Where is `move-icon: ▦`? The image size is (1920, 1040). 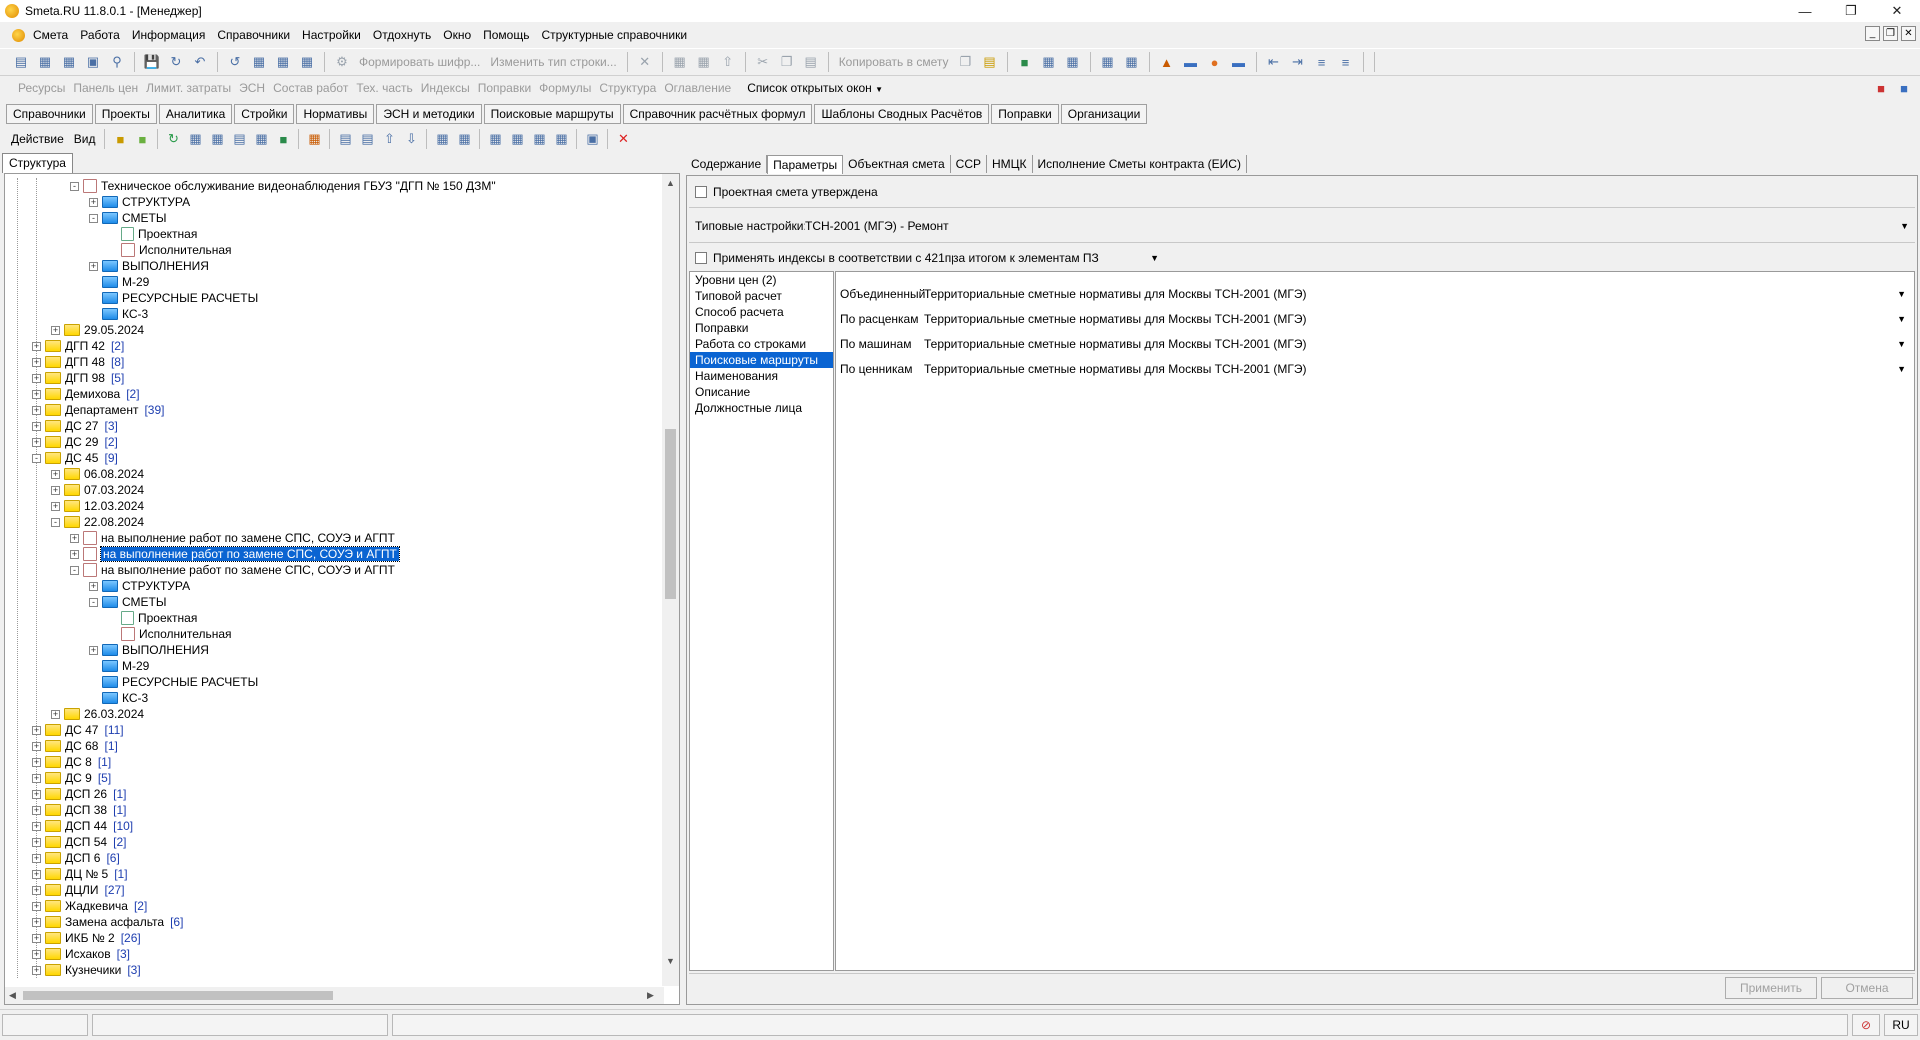 move-icon: ▦ is located at coordinates (680, 62).